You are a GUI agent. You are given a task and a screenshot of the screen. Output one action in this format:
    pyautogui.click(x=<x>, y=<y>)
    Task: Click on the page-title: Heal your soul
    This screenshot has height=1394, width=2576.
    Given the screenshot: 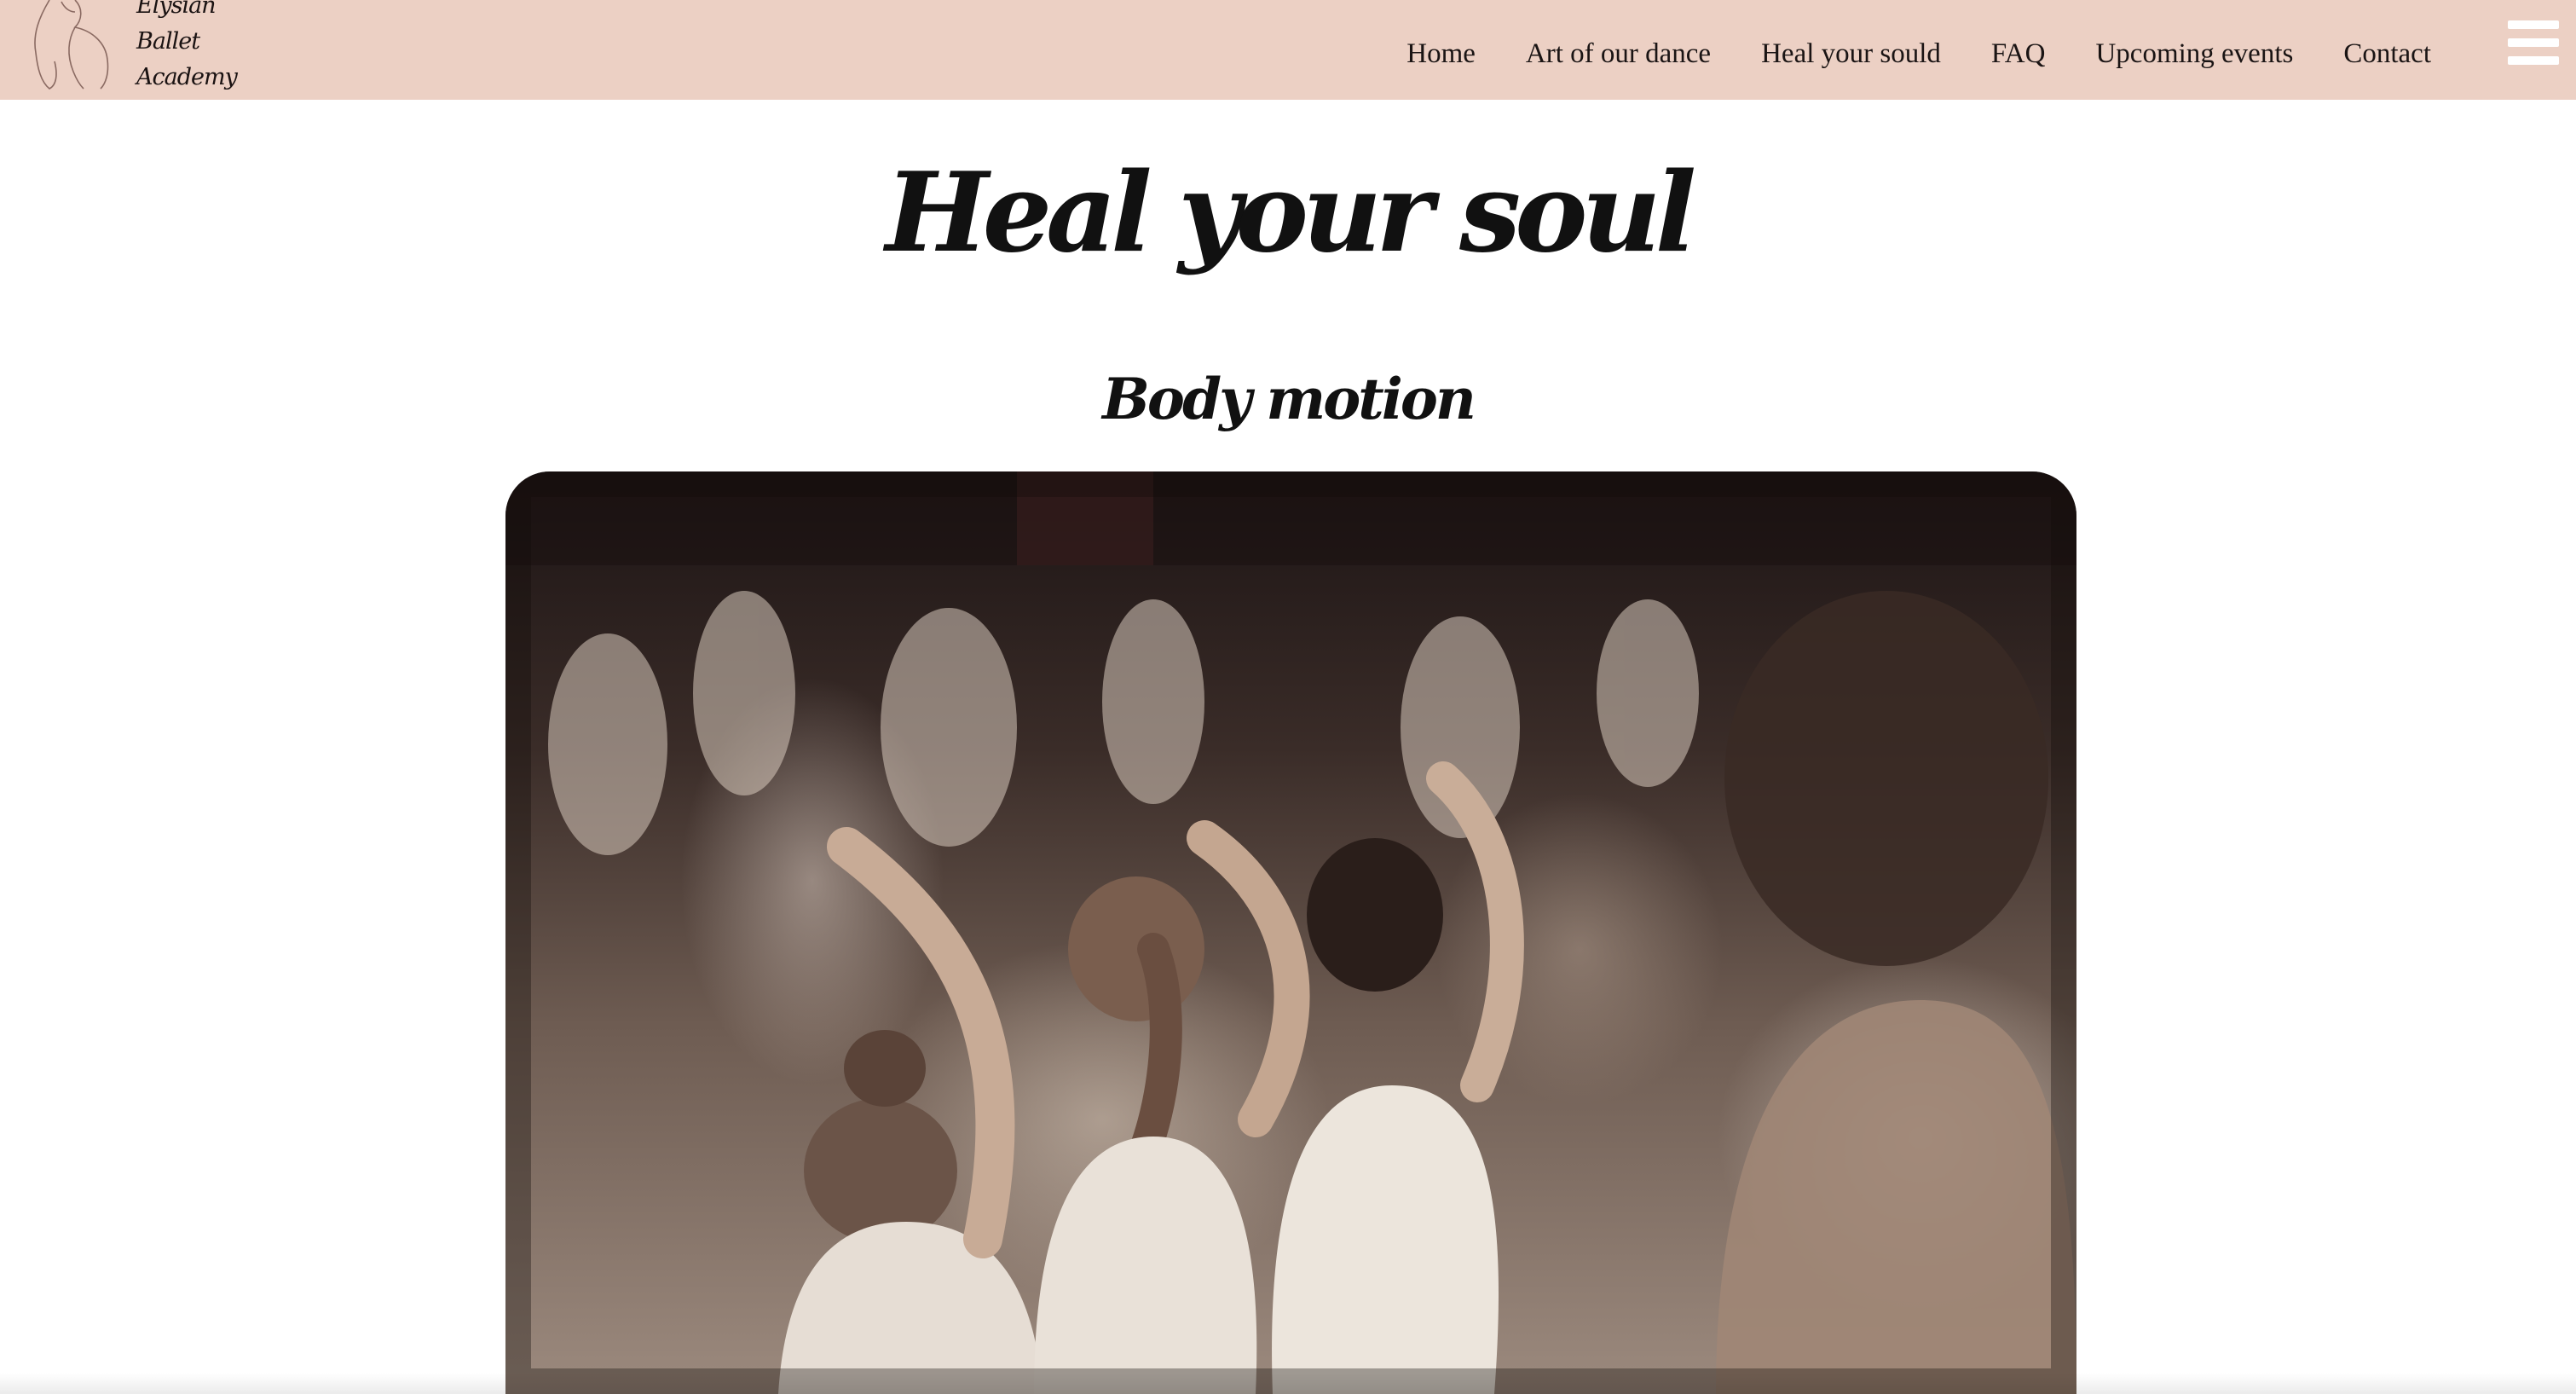 What is the action you would take?
    pyautogui.click(x=1290, y=213)
    